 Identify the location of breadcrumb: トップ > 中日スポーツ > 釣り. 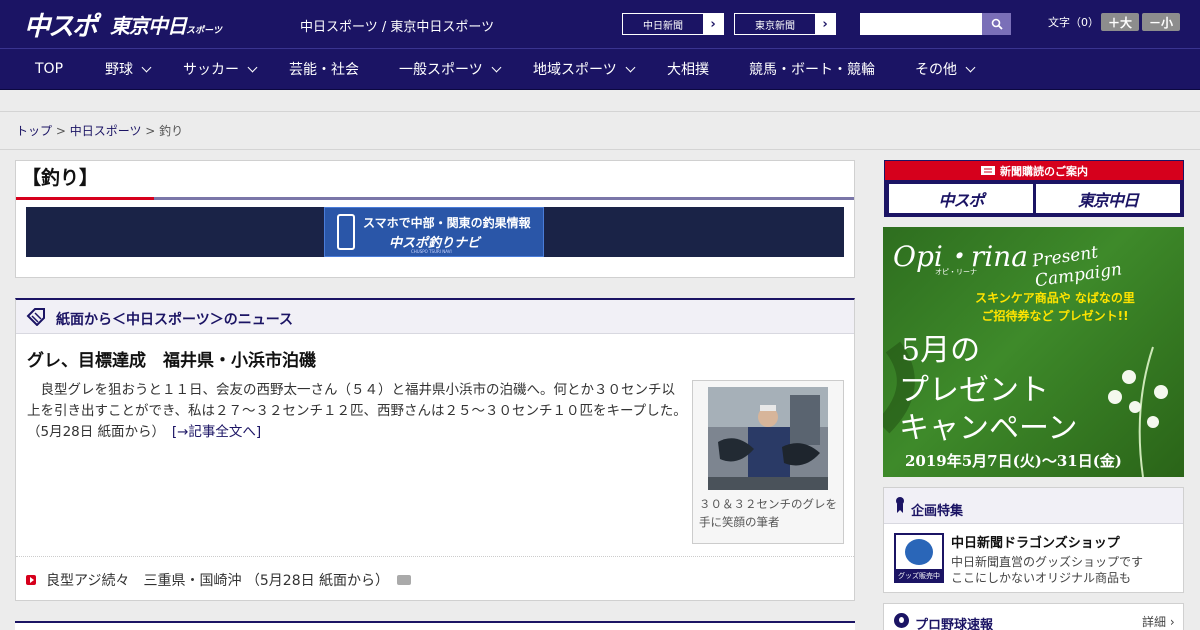
(99, 130).